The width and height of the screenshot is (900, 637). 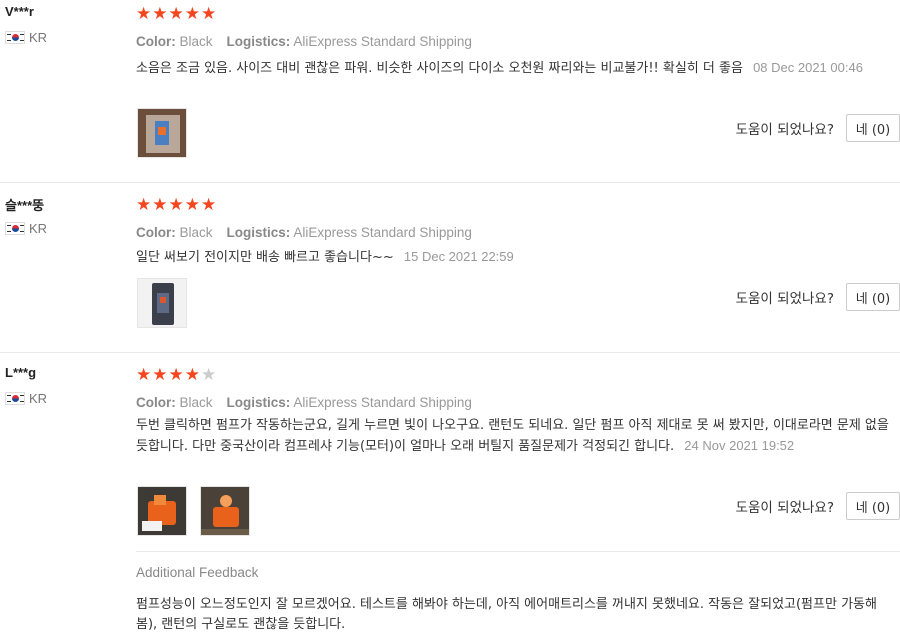 What do you see at coordinates (265, 257) in the screenshot?
I see `review-body: 일단 써보기 전이지만 배송 빠르고 좋습니다~~` at bounding box center [265, 257].